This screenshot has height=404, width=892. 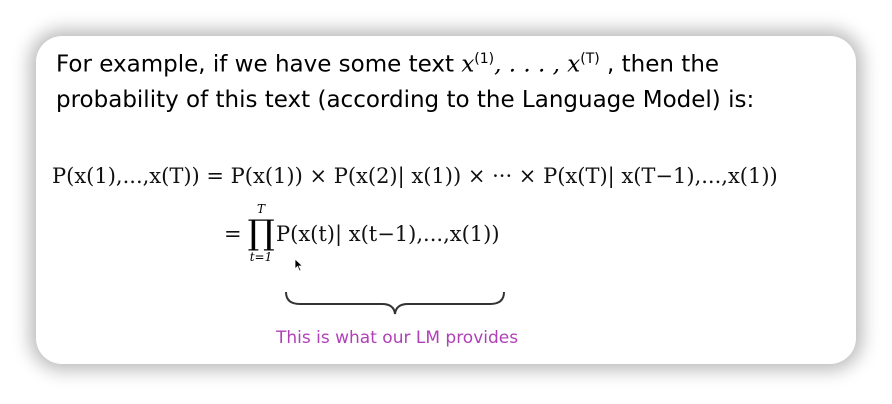 I want to click on math-x1: x, so click(x=468, y=64).